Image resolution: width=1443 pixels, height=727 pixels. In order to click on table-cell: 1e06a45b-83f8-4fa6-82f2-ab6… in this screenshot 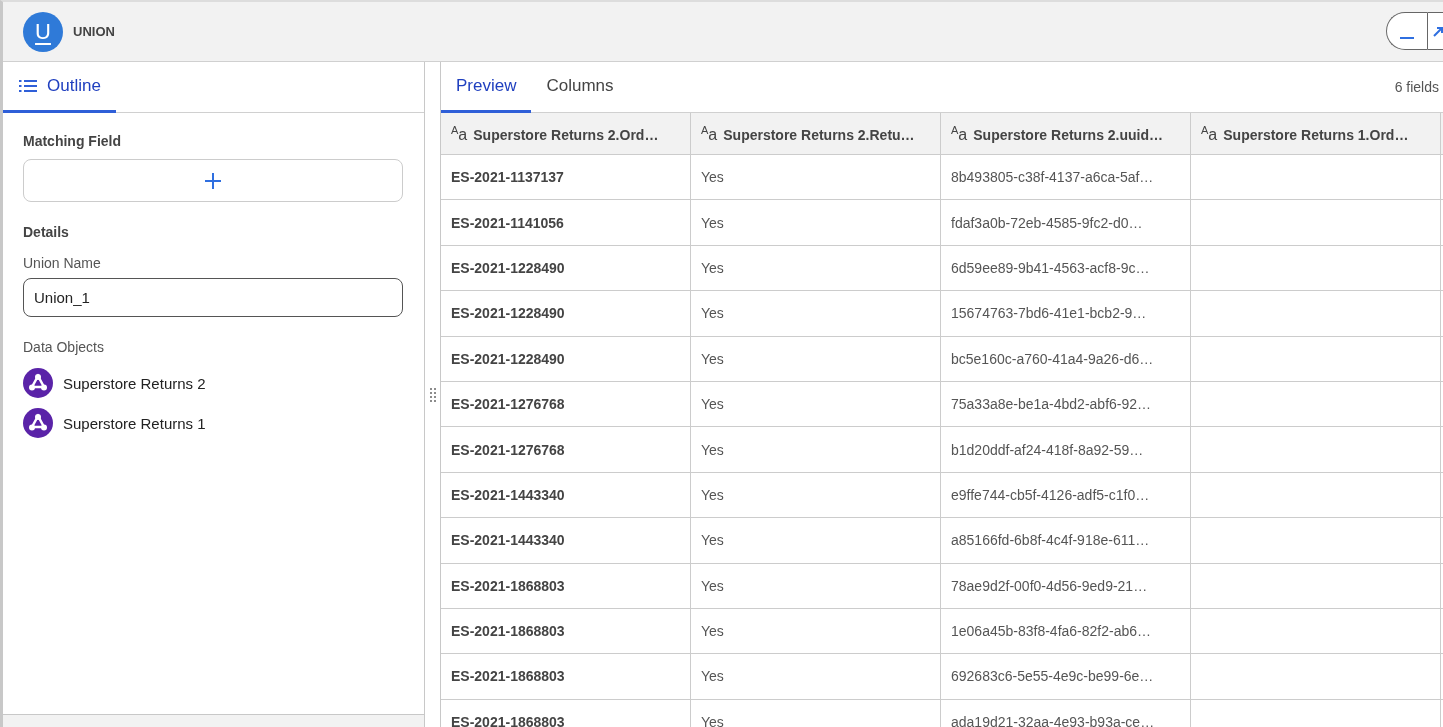, I will do `click(1065, 631)`.